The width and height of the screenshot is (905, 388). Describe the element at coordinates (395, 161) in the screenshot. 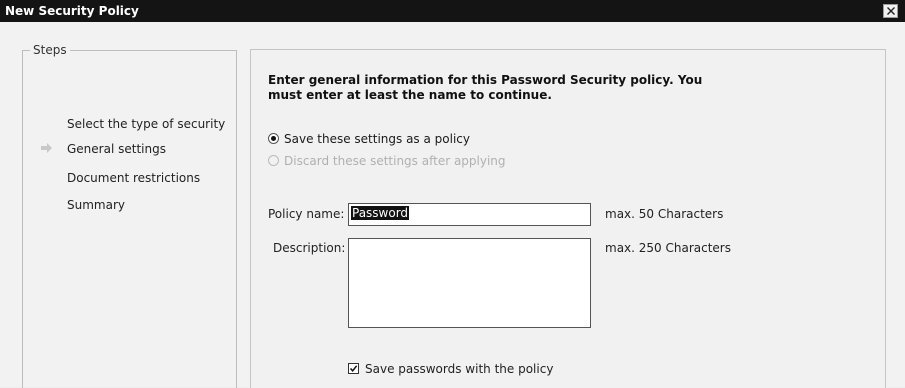

I see `radio-discard-settings-label: Discard these settings after applying` at that location.